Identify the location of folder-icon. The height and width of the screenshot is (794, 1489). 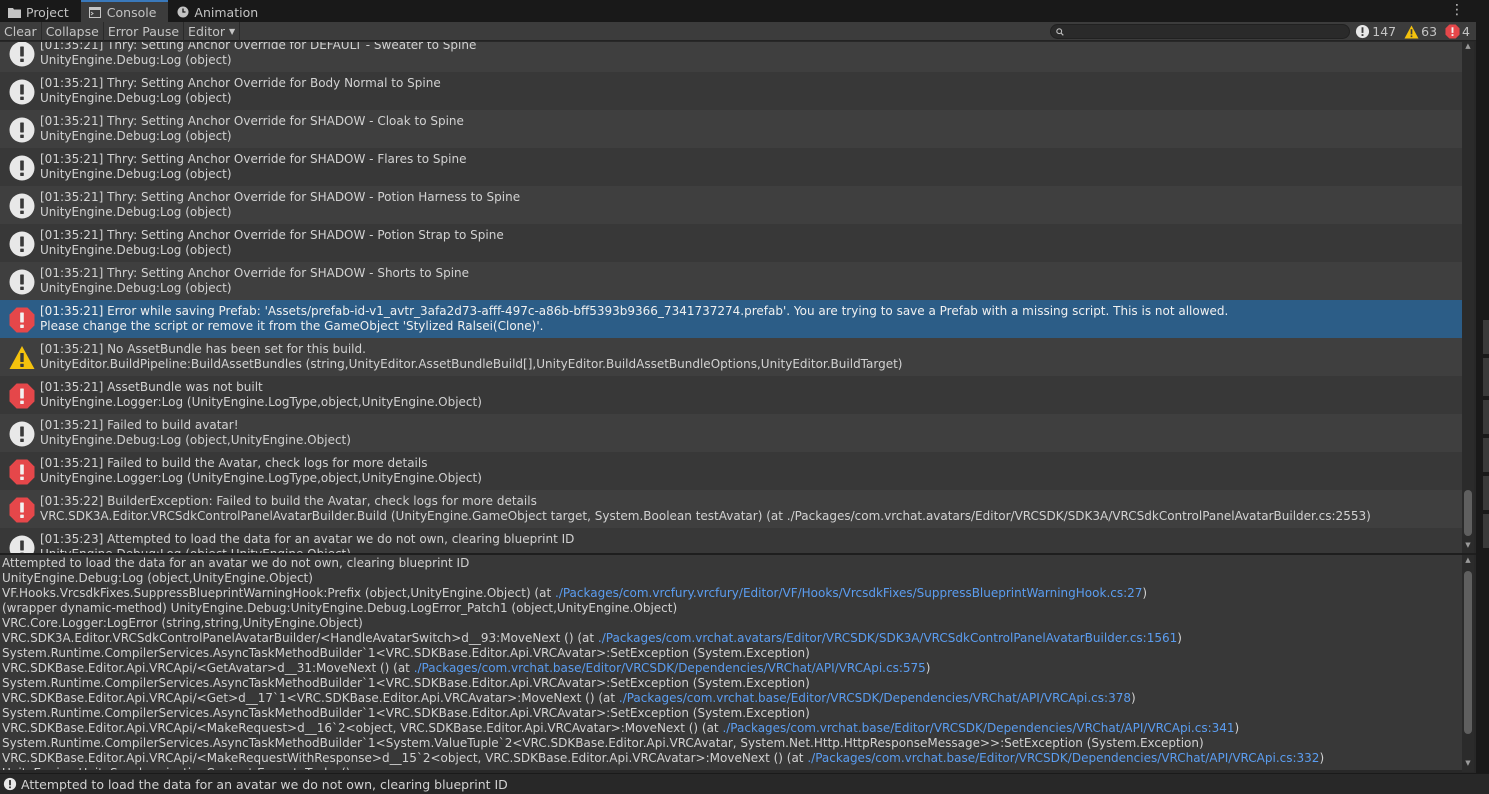
(14, 12).